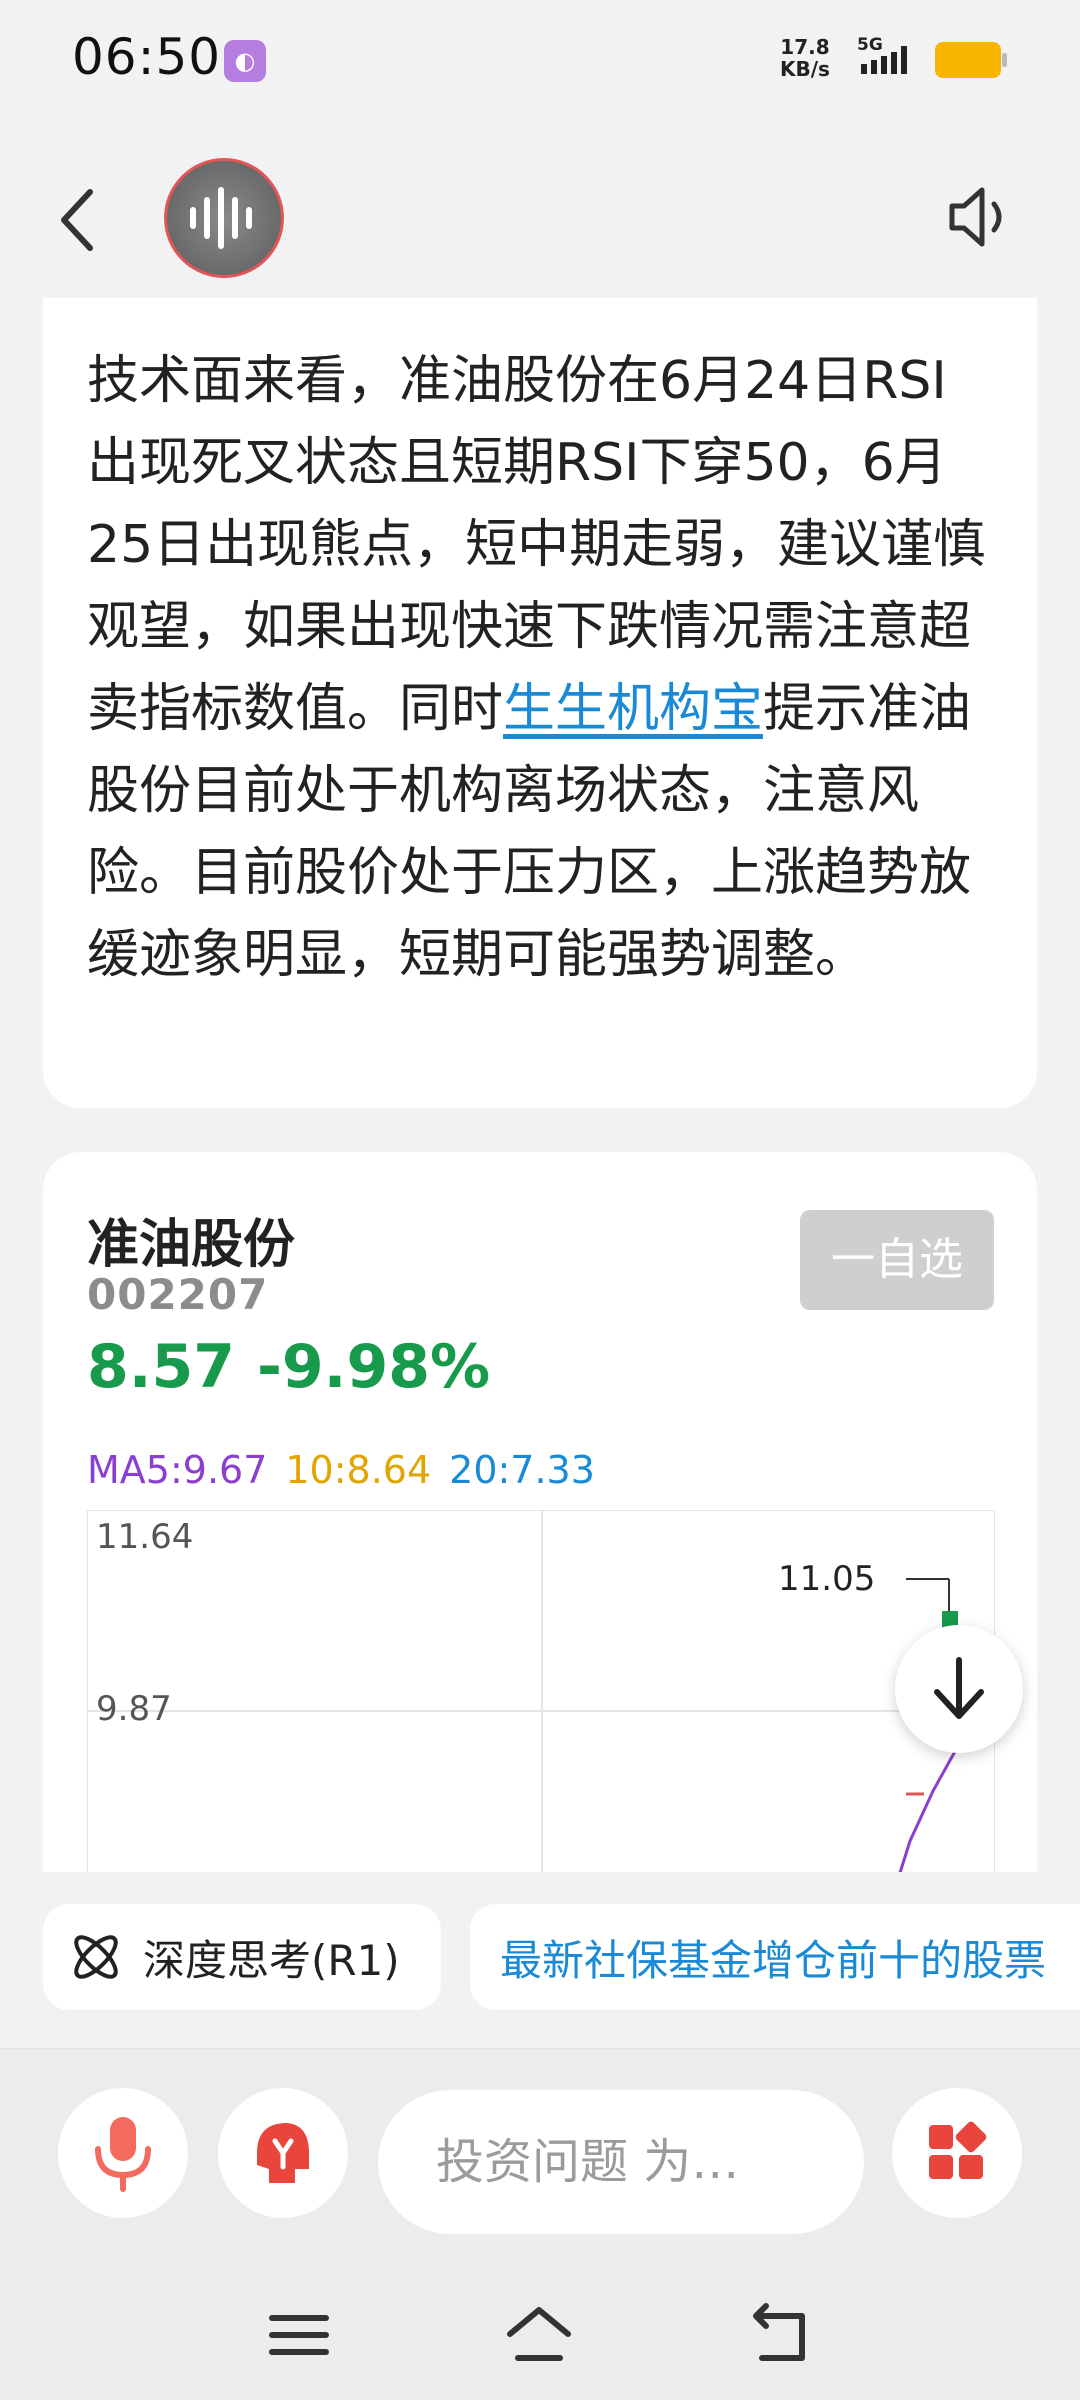  Describe the element at coordinates (633, 709) in the screenshot. I see `institution-link: 生生机构宝` at that location.